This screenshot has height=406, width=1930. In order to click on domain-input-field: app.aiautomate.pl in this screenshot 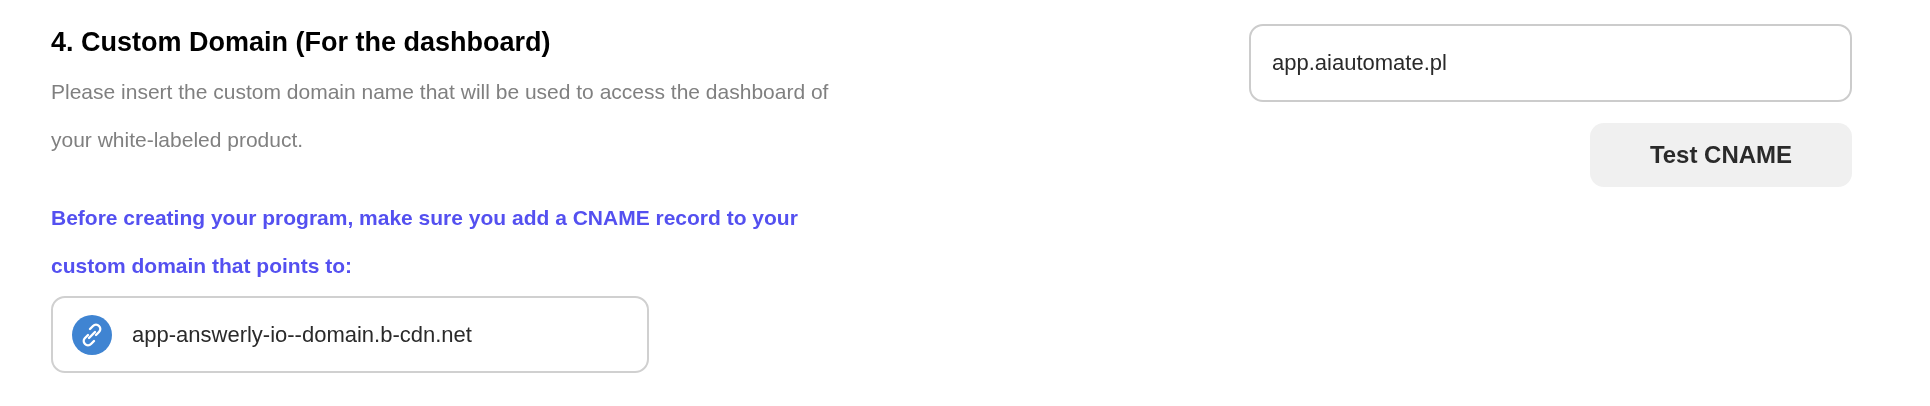, I will do `click(1550, 63)`.